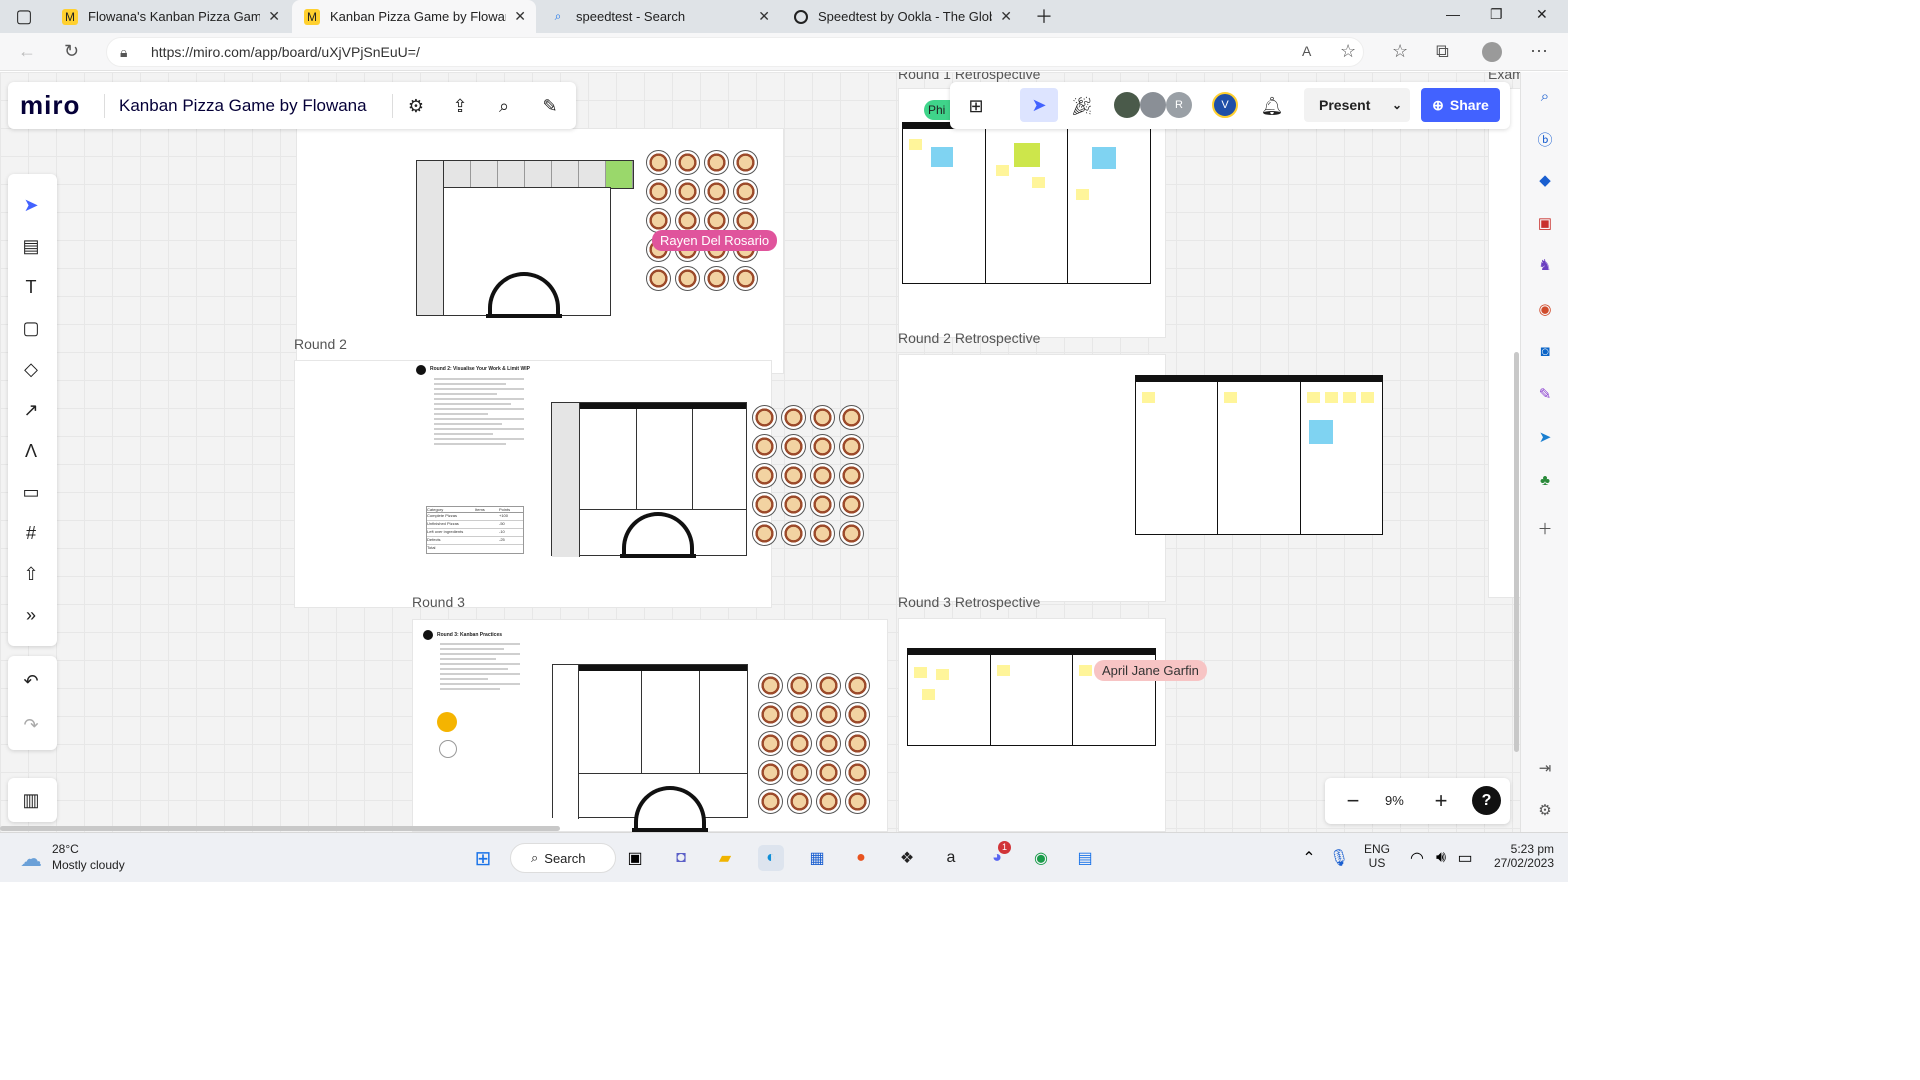  I want to click on hide-sidebar-icon: ⇥, so click(1545, 768).